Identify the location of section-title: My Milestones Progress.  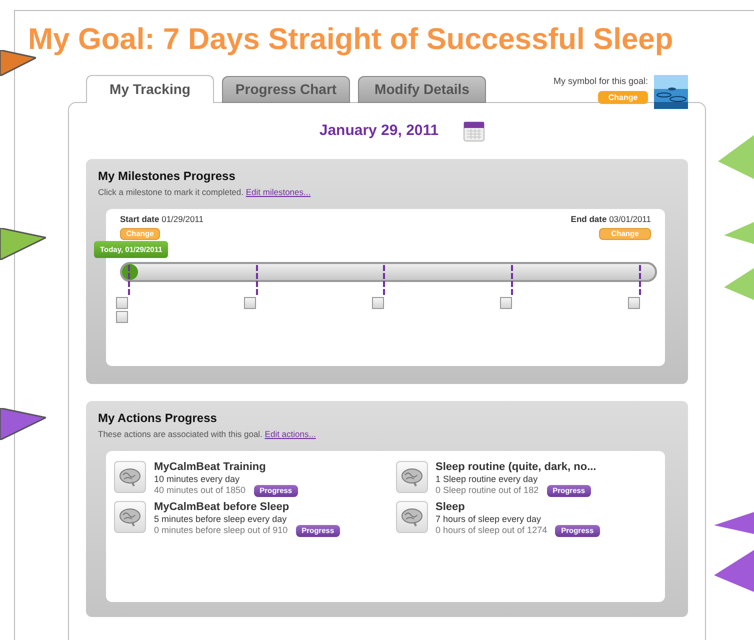
(167, 176).